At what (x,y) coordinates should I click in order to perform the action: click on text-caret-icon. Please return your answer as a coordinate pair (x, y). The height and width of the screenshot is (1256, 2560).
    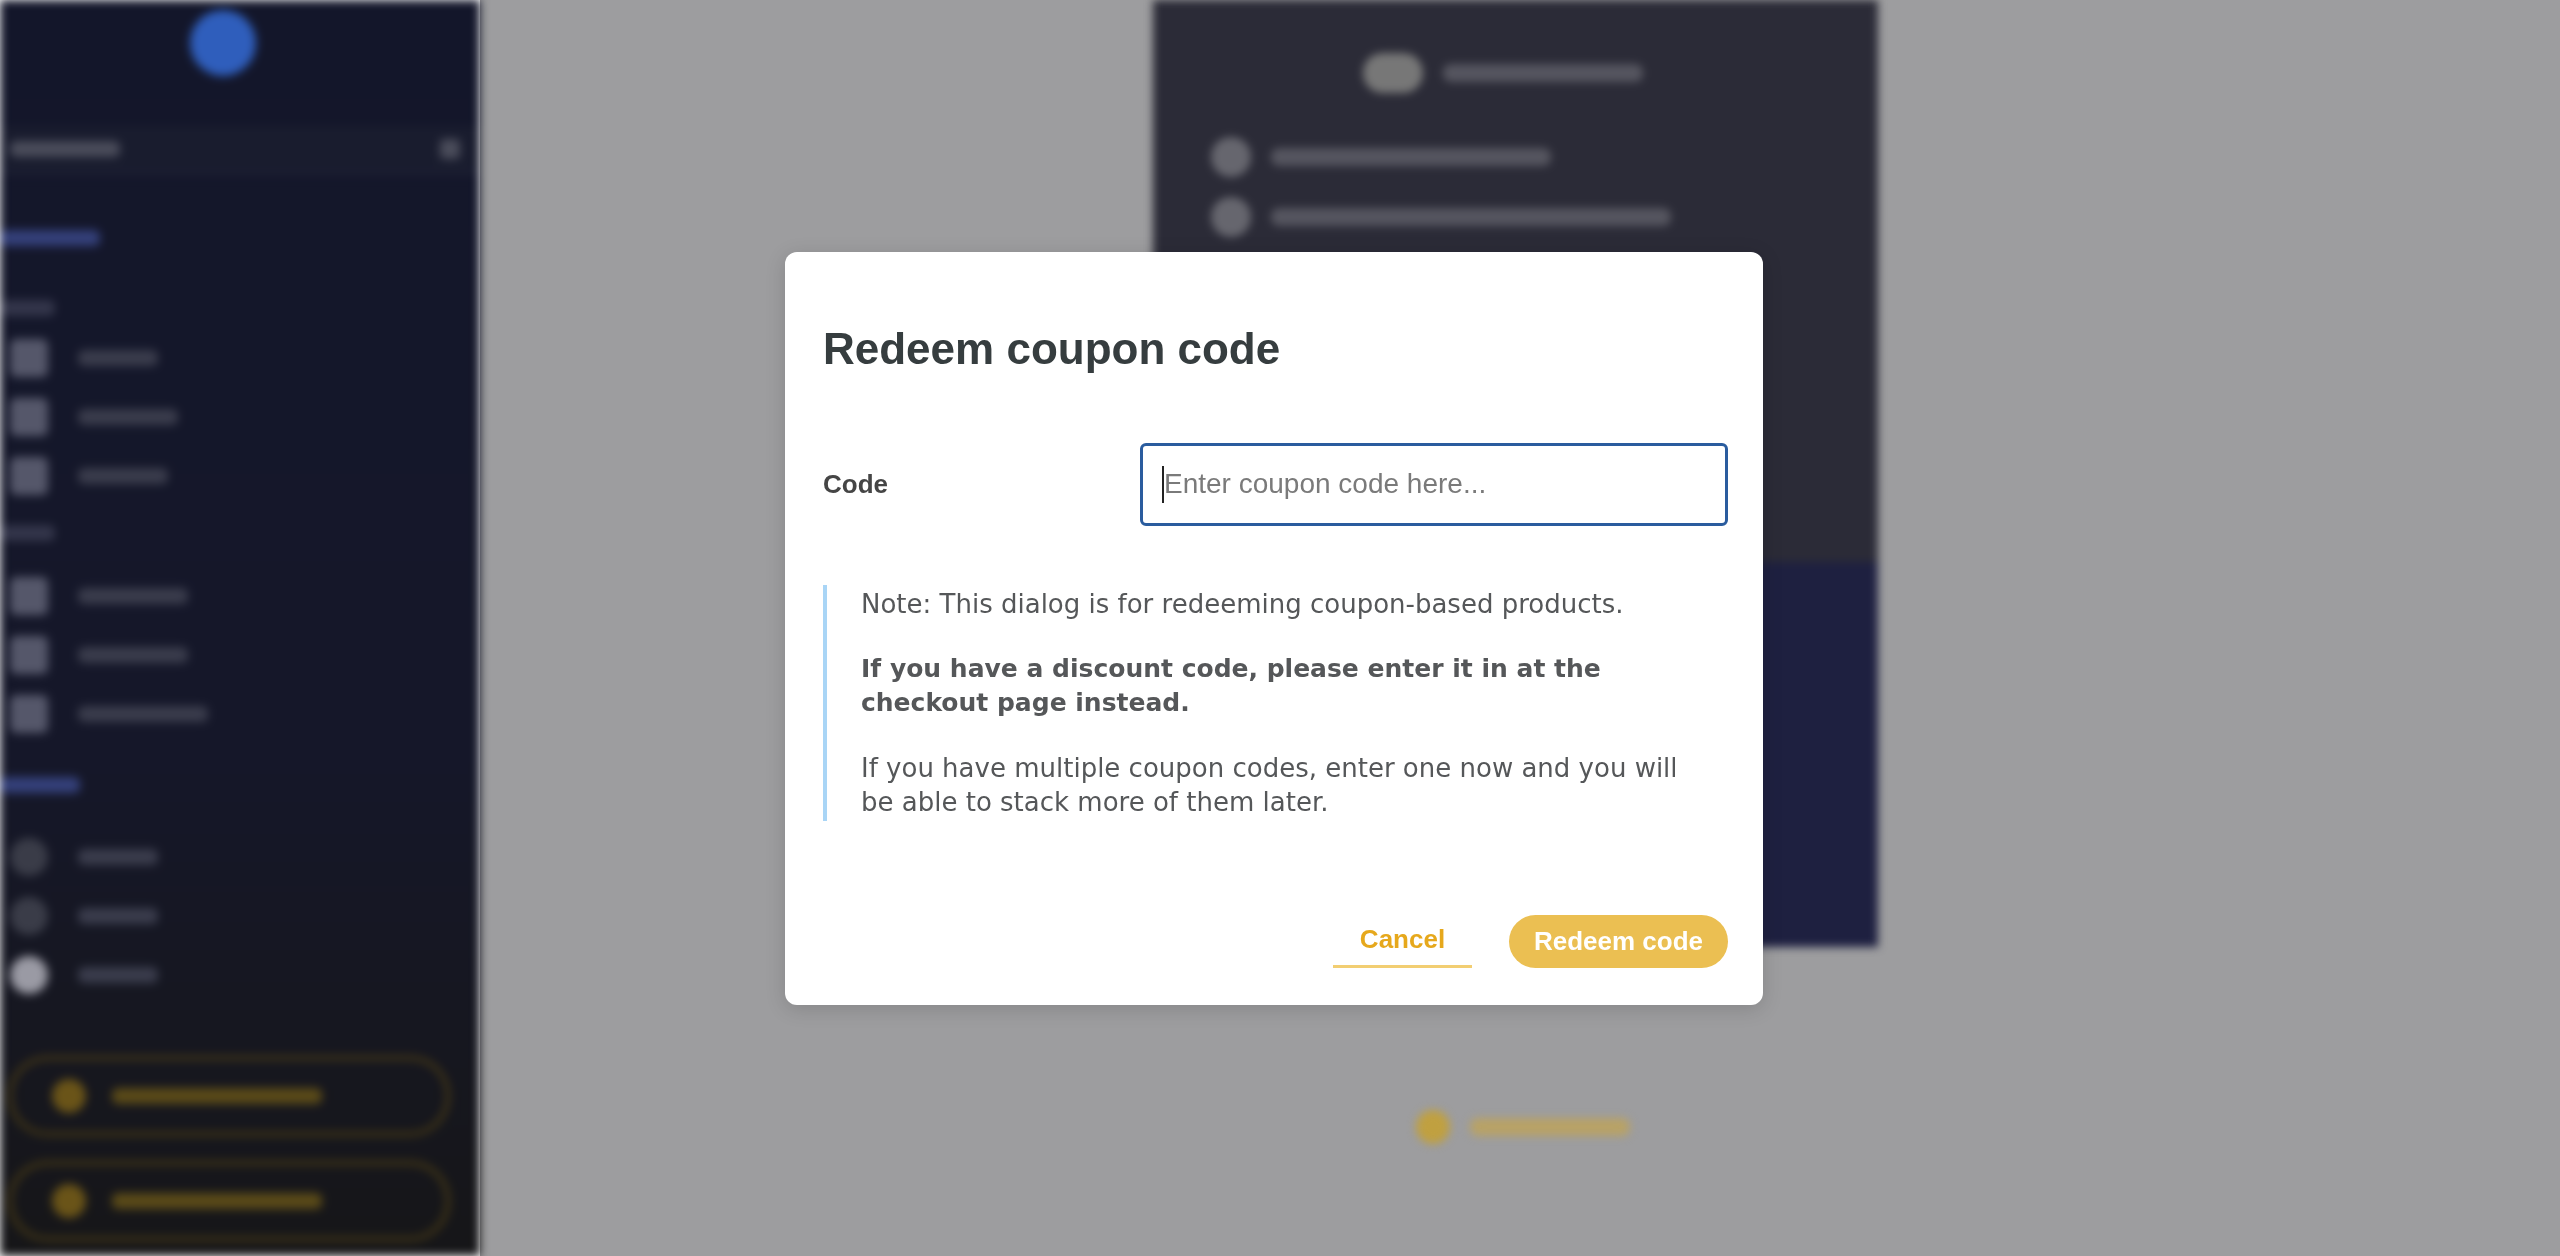
    Looking at the image, I should click on (1163, 484).